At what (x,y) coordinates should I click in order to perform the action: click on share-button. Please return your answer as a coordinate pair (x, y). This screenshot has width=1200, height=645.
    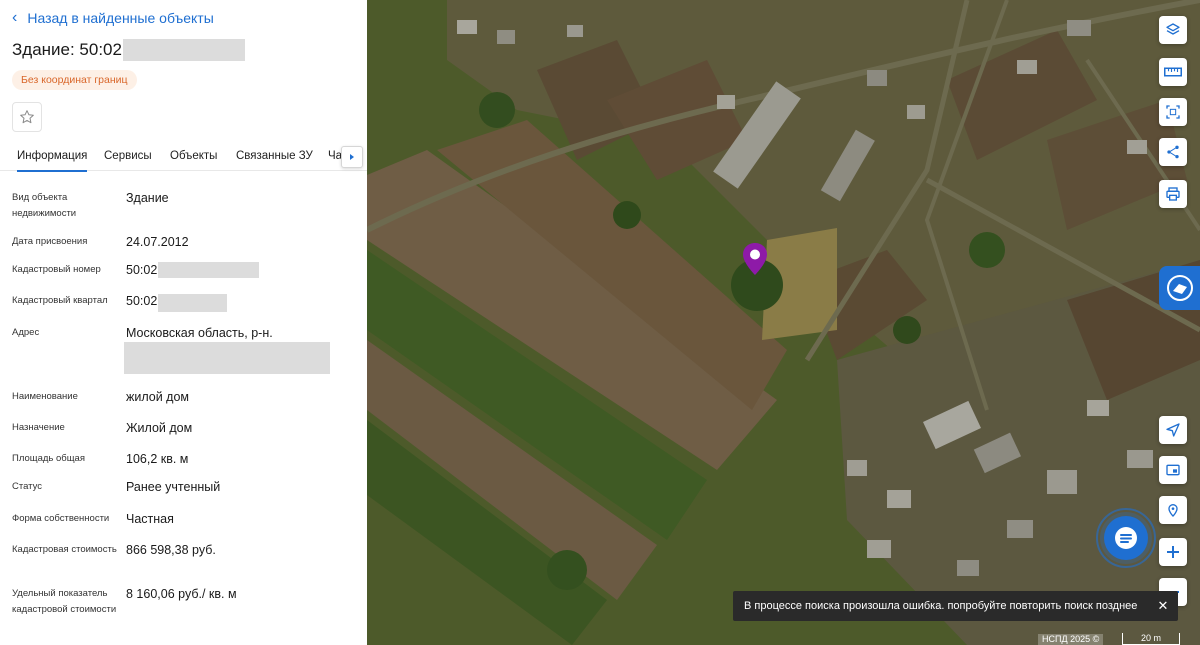
    Looking at the image, I should click on (1173, 152).